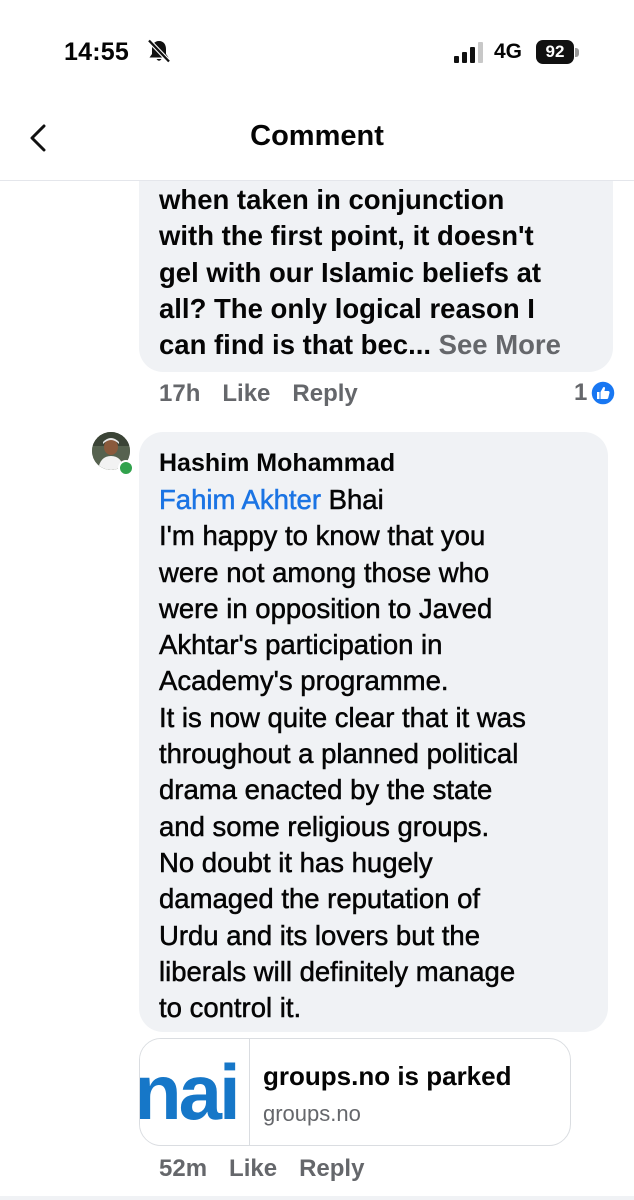 The width and height of the screenshot is (634, 1200). I want to click on previous-comment-actions: 17h Like Reply, so click(269, 394).